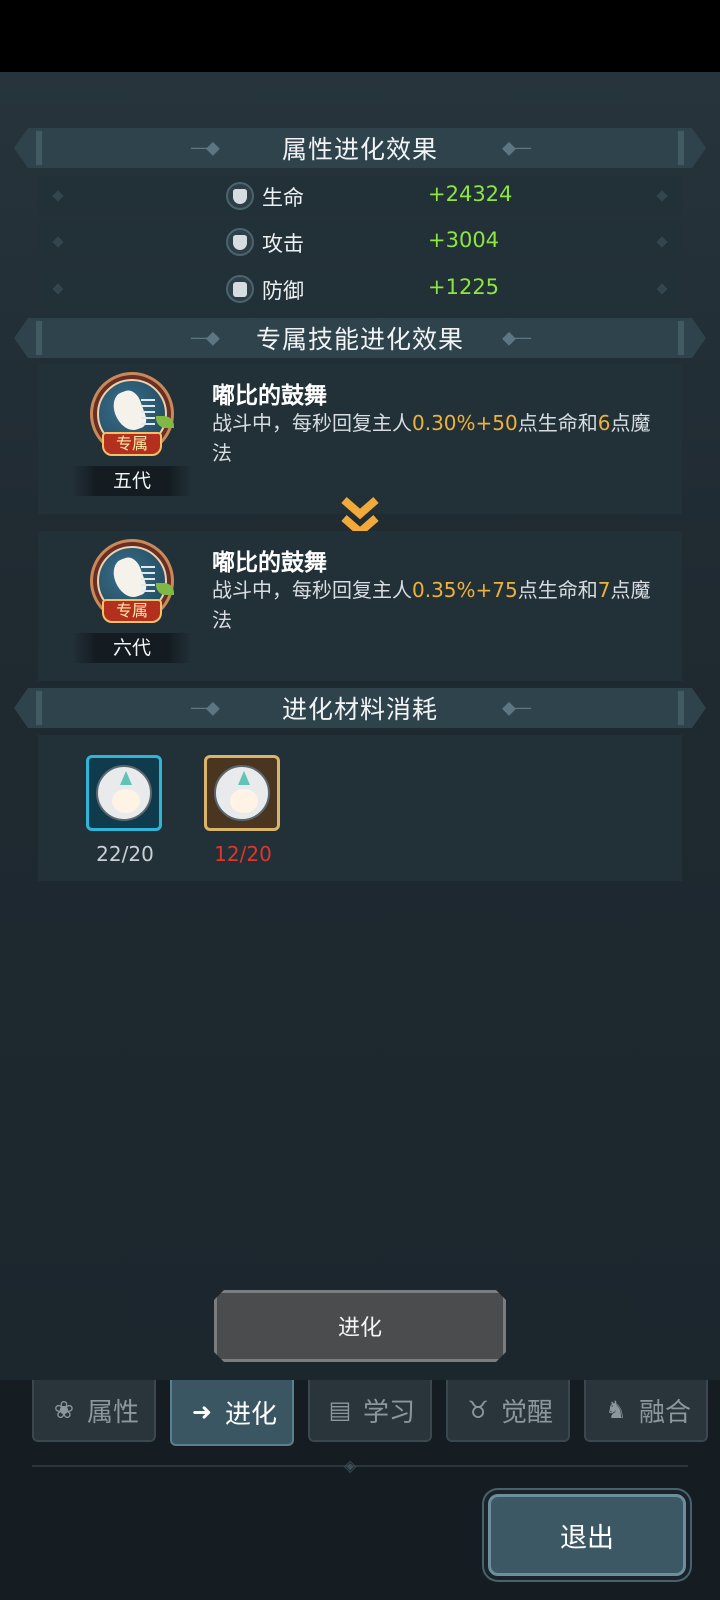  I want to click on generation-label: 六代, so click(132, 648).